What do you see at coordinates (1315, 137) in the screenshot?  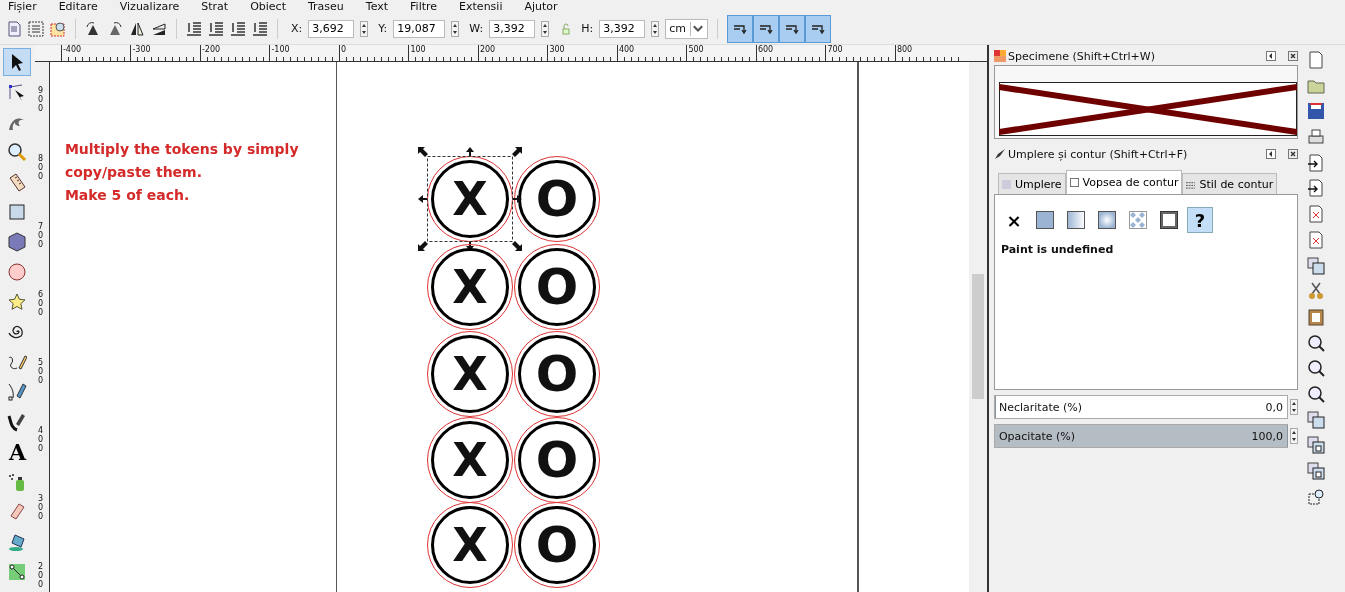 I see `printer-icon` at bounding box center [1315, 137].